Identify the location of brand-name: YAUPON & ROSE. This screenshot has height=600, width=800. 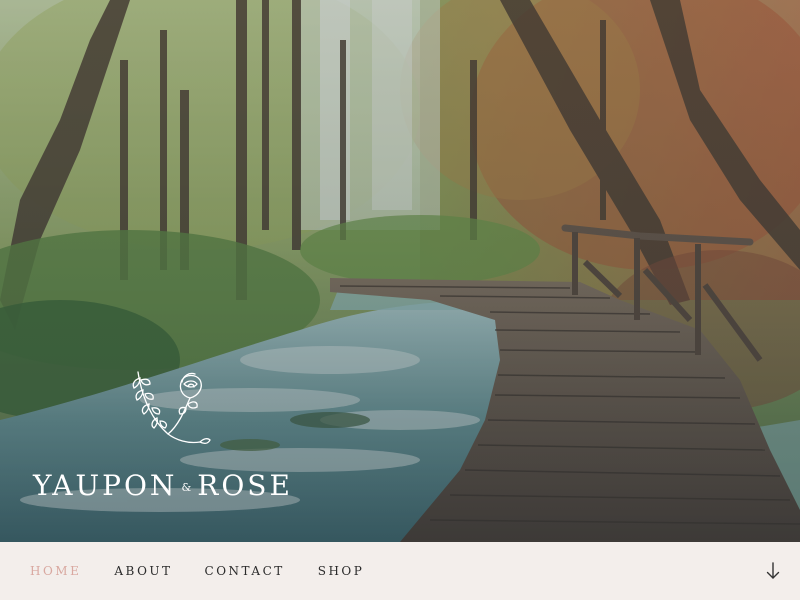
(163, 487).